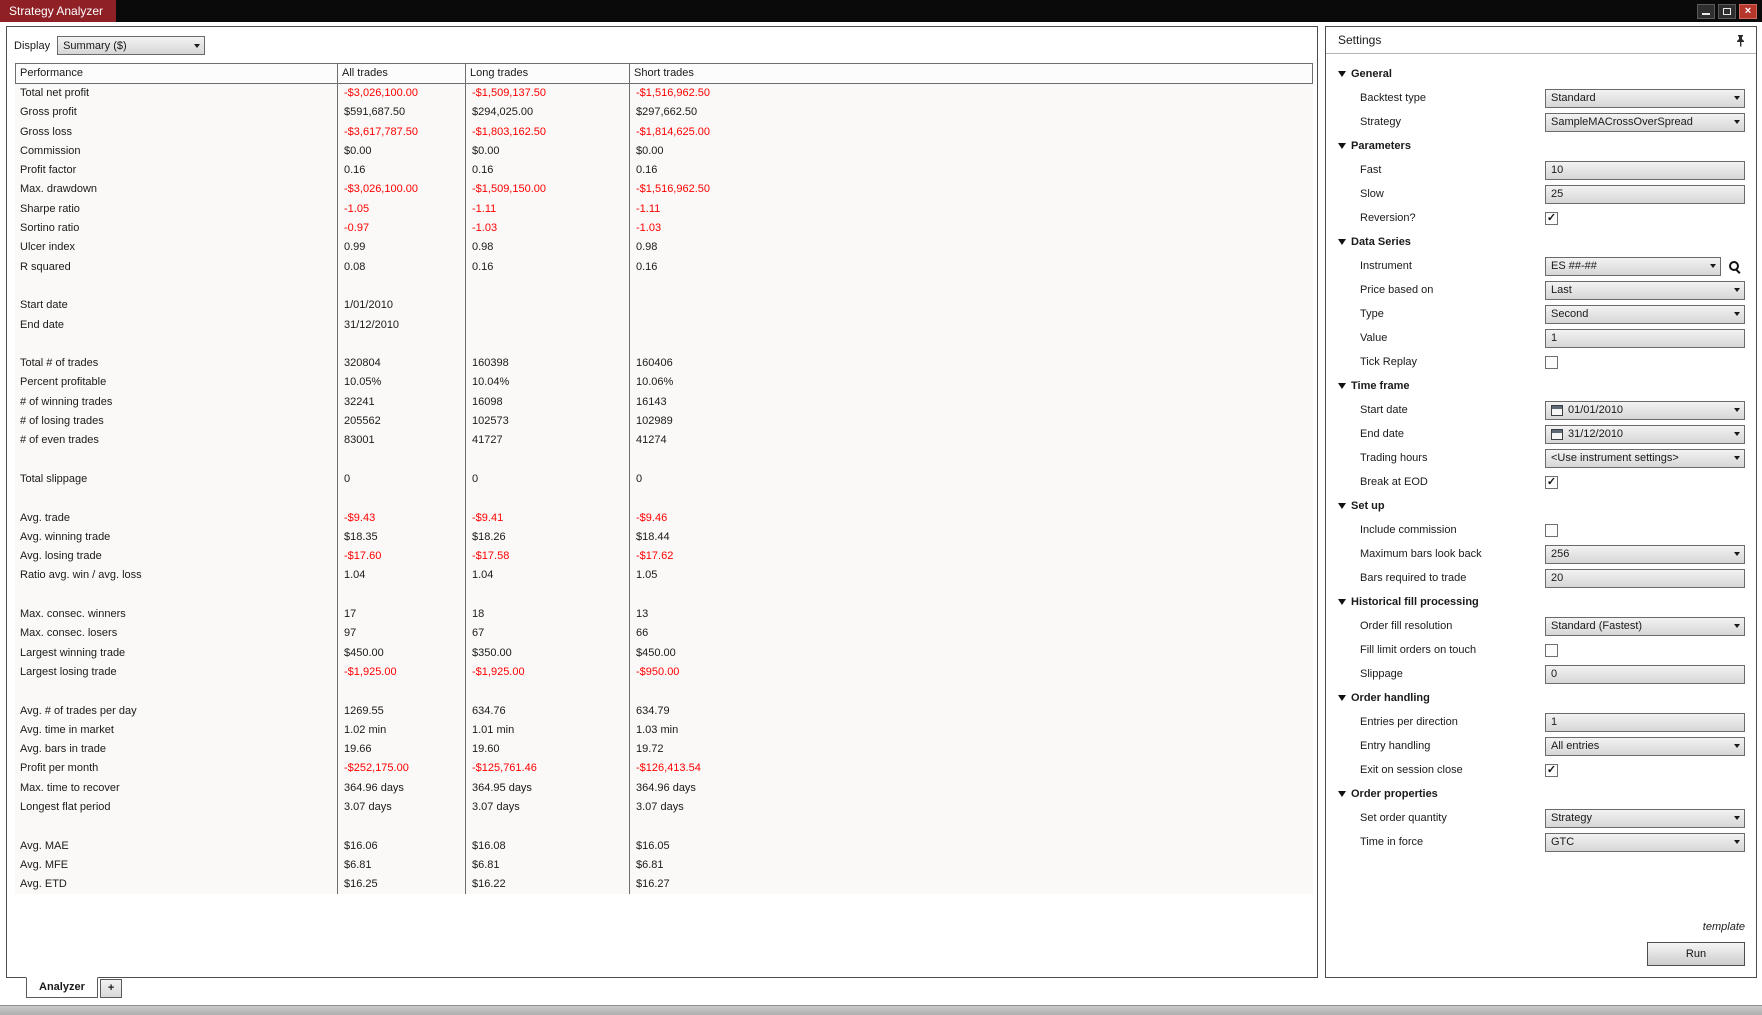 The image size is (1762, 1015). Describe the element at coordinates (1645, 314) in the screenshot. I see `type-select: Second` at that location.